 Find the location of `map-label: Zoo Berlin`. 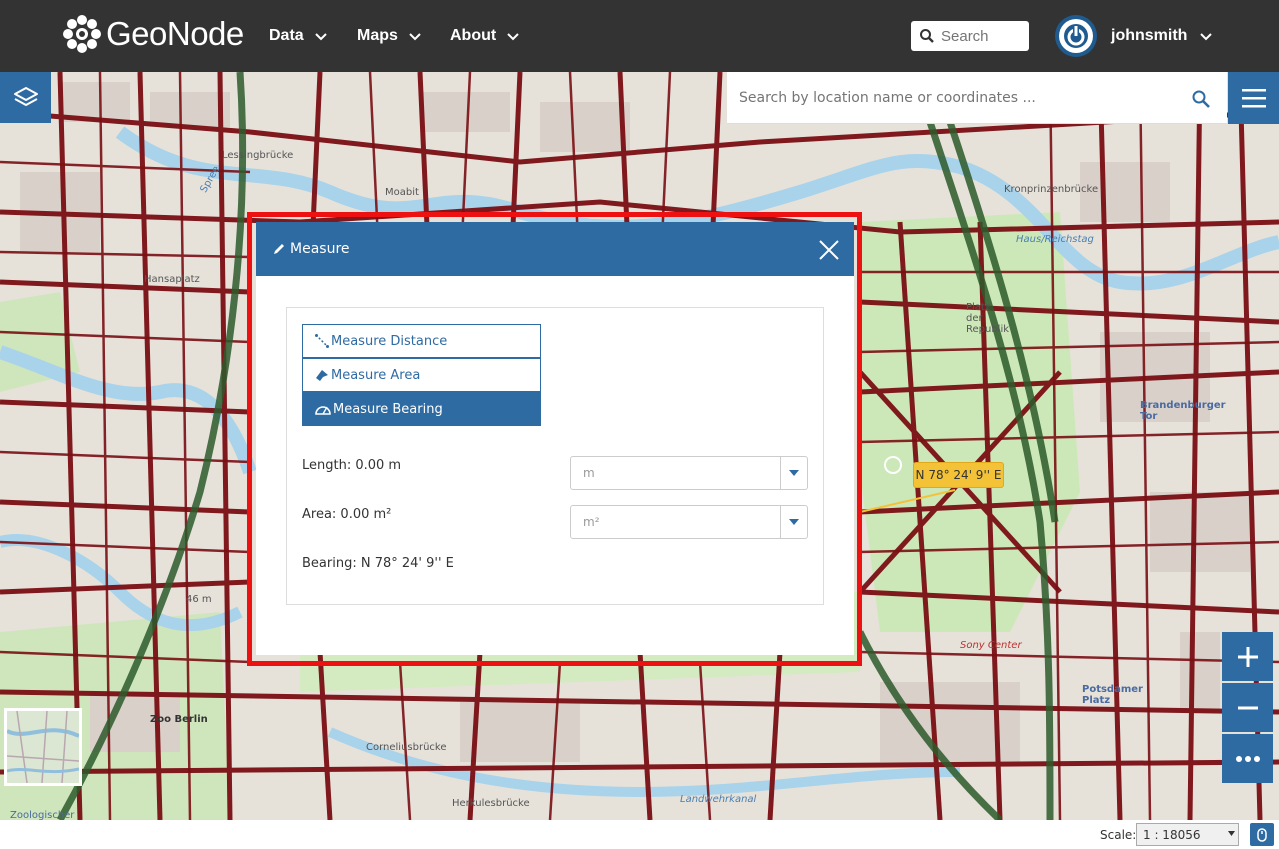

map-label: Zoo Berlin is located at coordinates (179, 719).